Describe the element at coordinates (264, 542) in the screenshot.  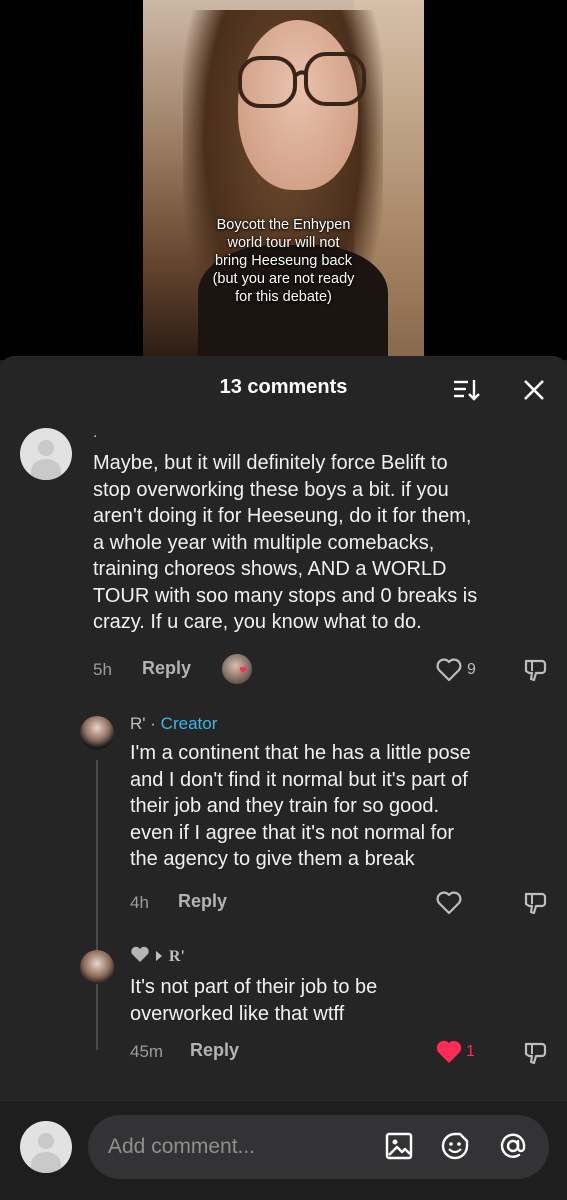
I see `comment-line: a whole year with multiple comebacks,` at that location.